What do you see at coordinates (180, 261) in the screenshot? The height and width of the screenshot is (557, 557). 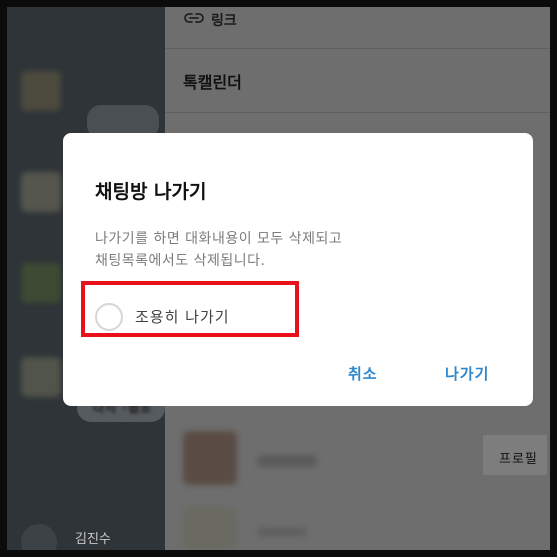 I see `dialog-message-line2: 채팅목록에서도 삭제됩니다.` at bounding box center [180, 261].